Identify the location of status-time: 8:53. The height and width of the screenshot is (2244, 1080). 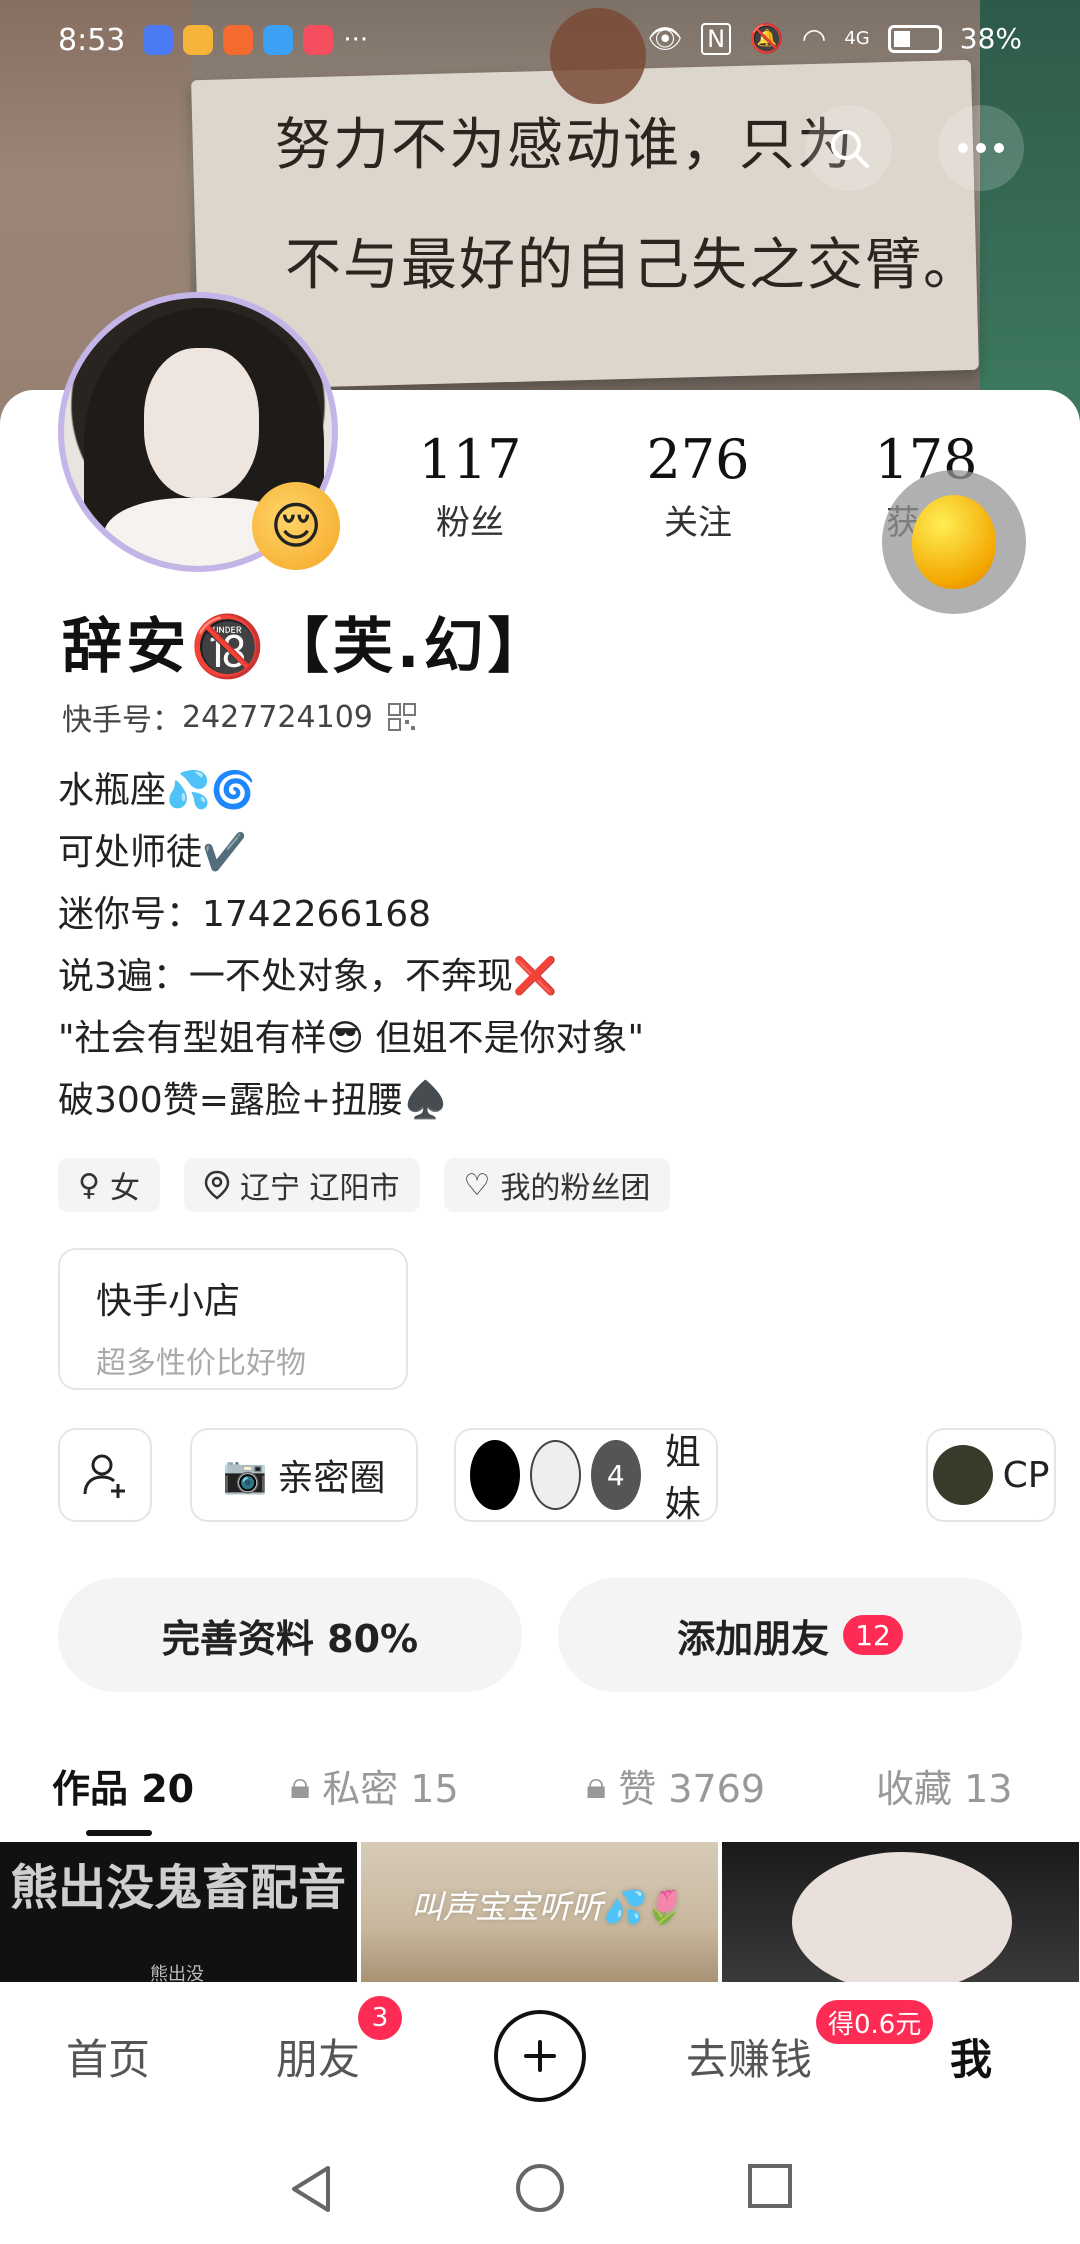
(92, 40).